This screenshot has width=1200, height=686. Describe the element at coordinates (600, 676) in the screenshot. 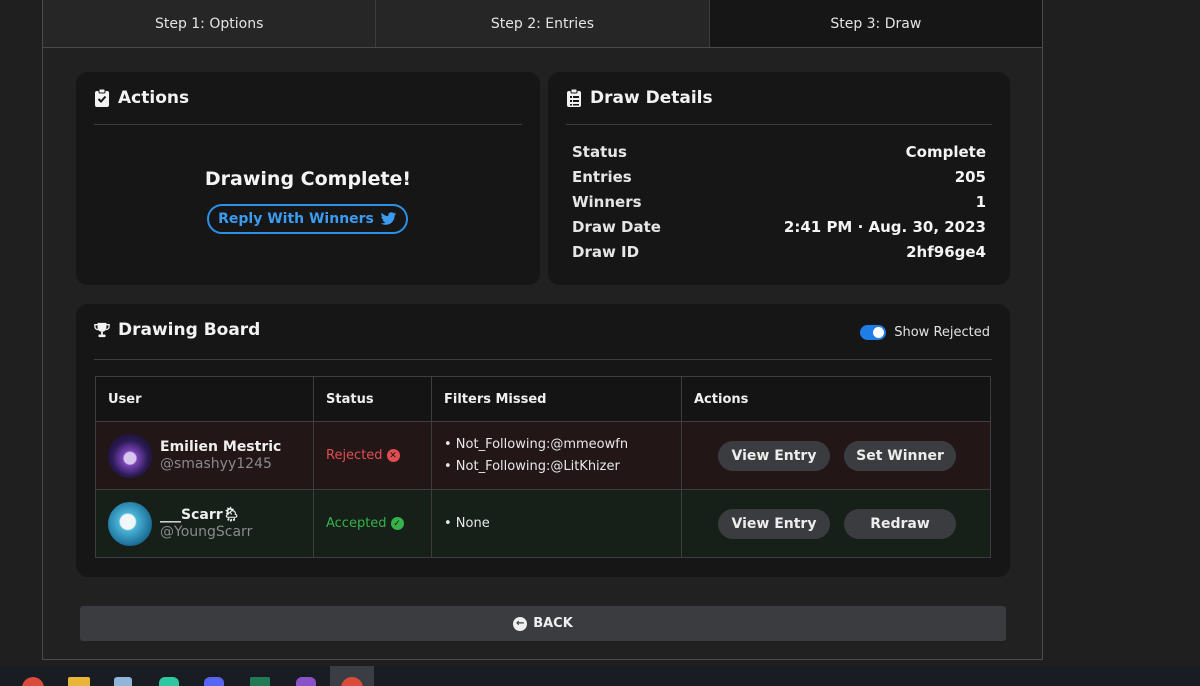

I see `taskbar` at that location.